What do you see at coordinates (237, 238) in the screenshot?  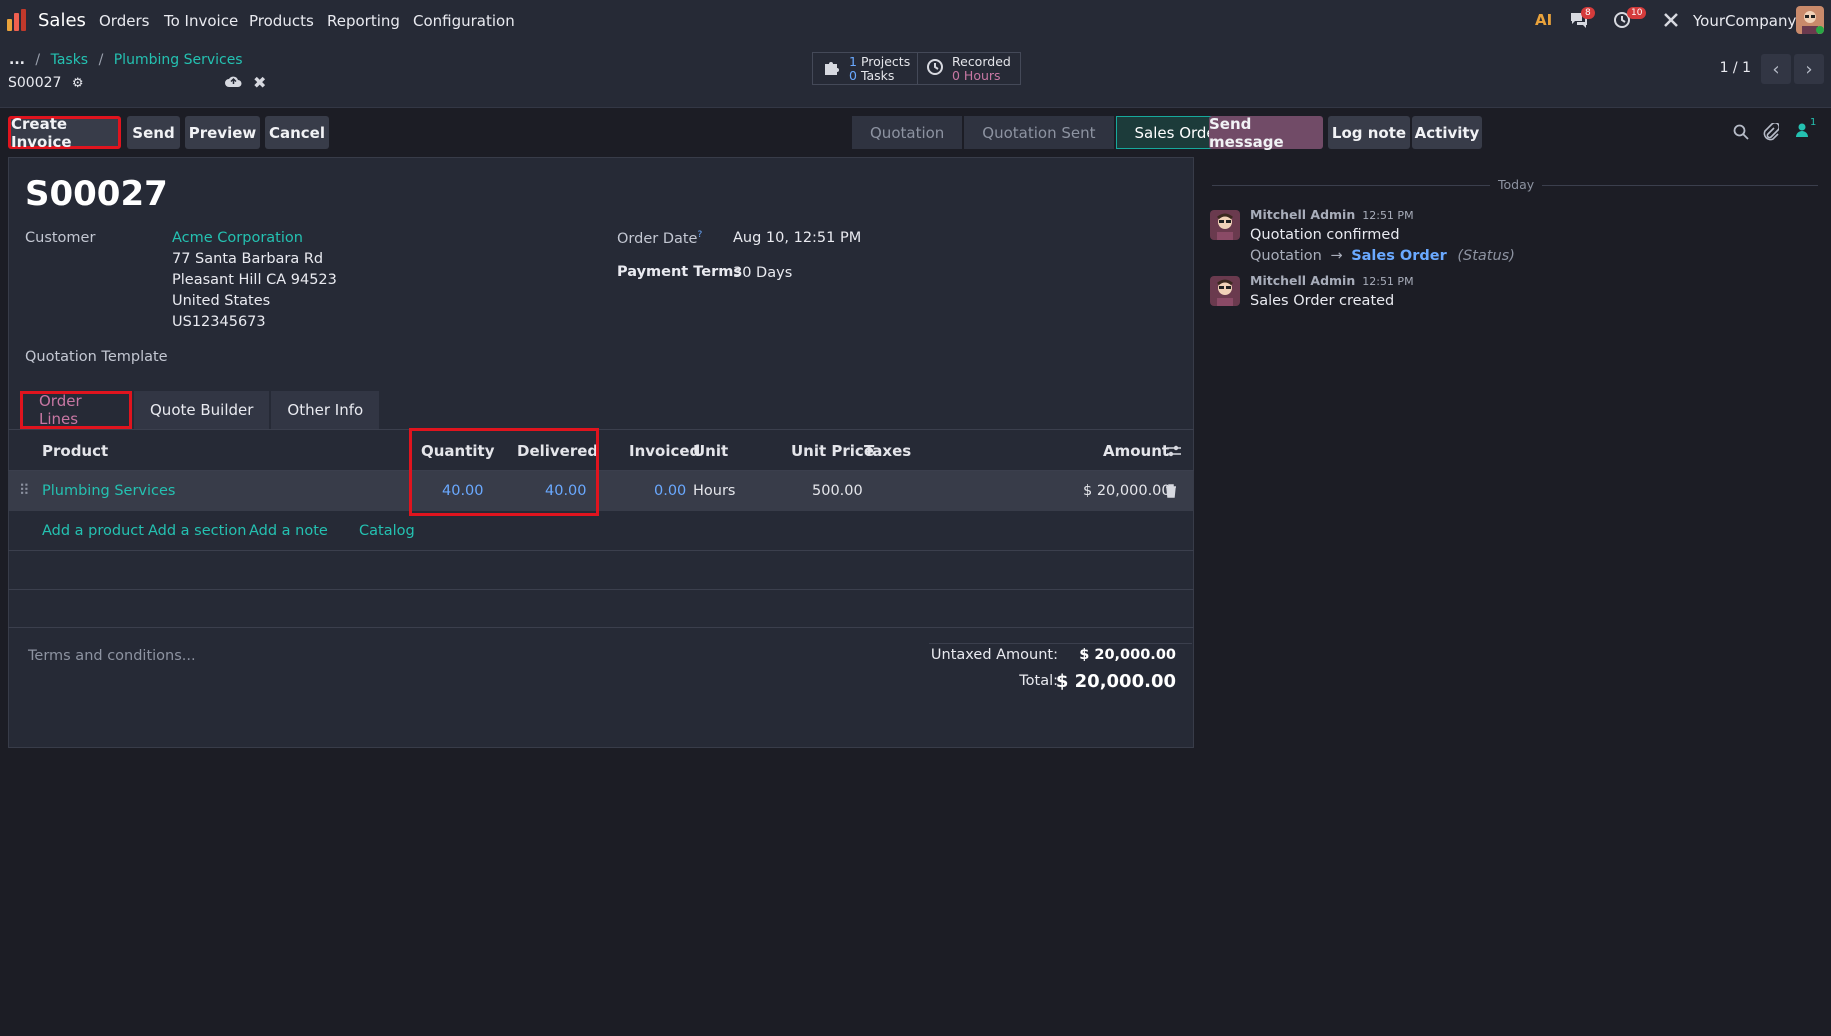 I see `customer-link: Acme Corporation` at bounding box center [237, 238].